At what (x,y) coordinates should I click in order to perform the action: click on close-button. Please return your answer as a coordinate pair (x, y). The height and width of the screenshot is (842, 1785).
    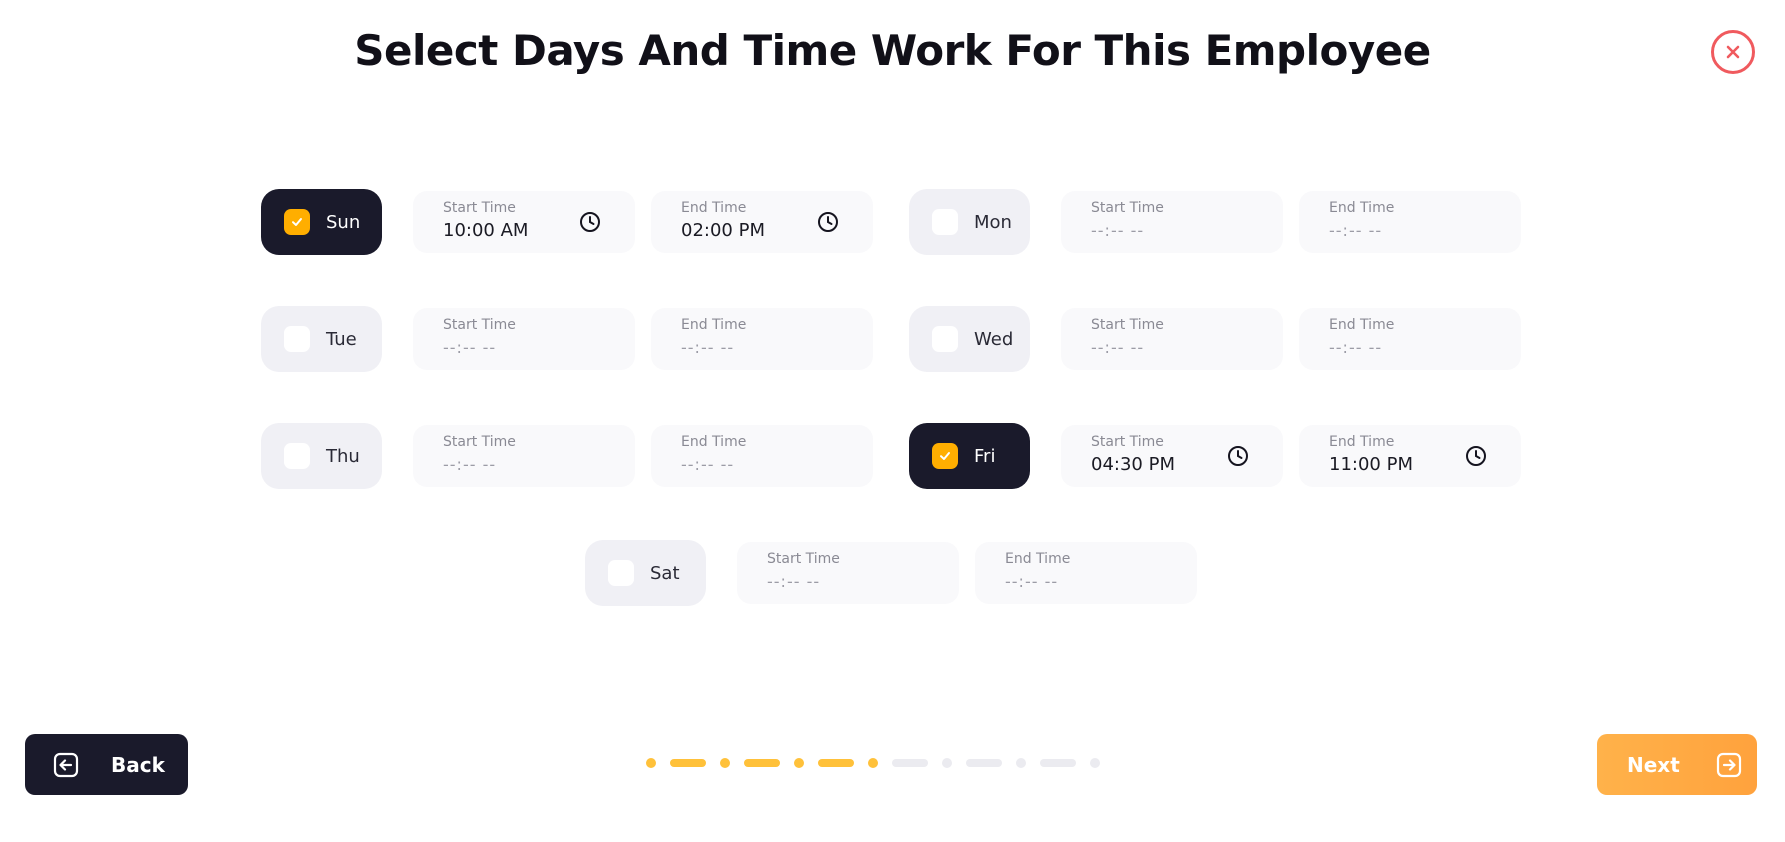
    Looking at the image, I should click on (1733, 52).